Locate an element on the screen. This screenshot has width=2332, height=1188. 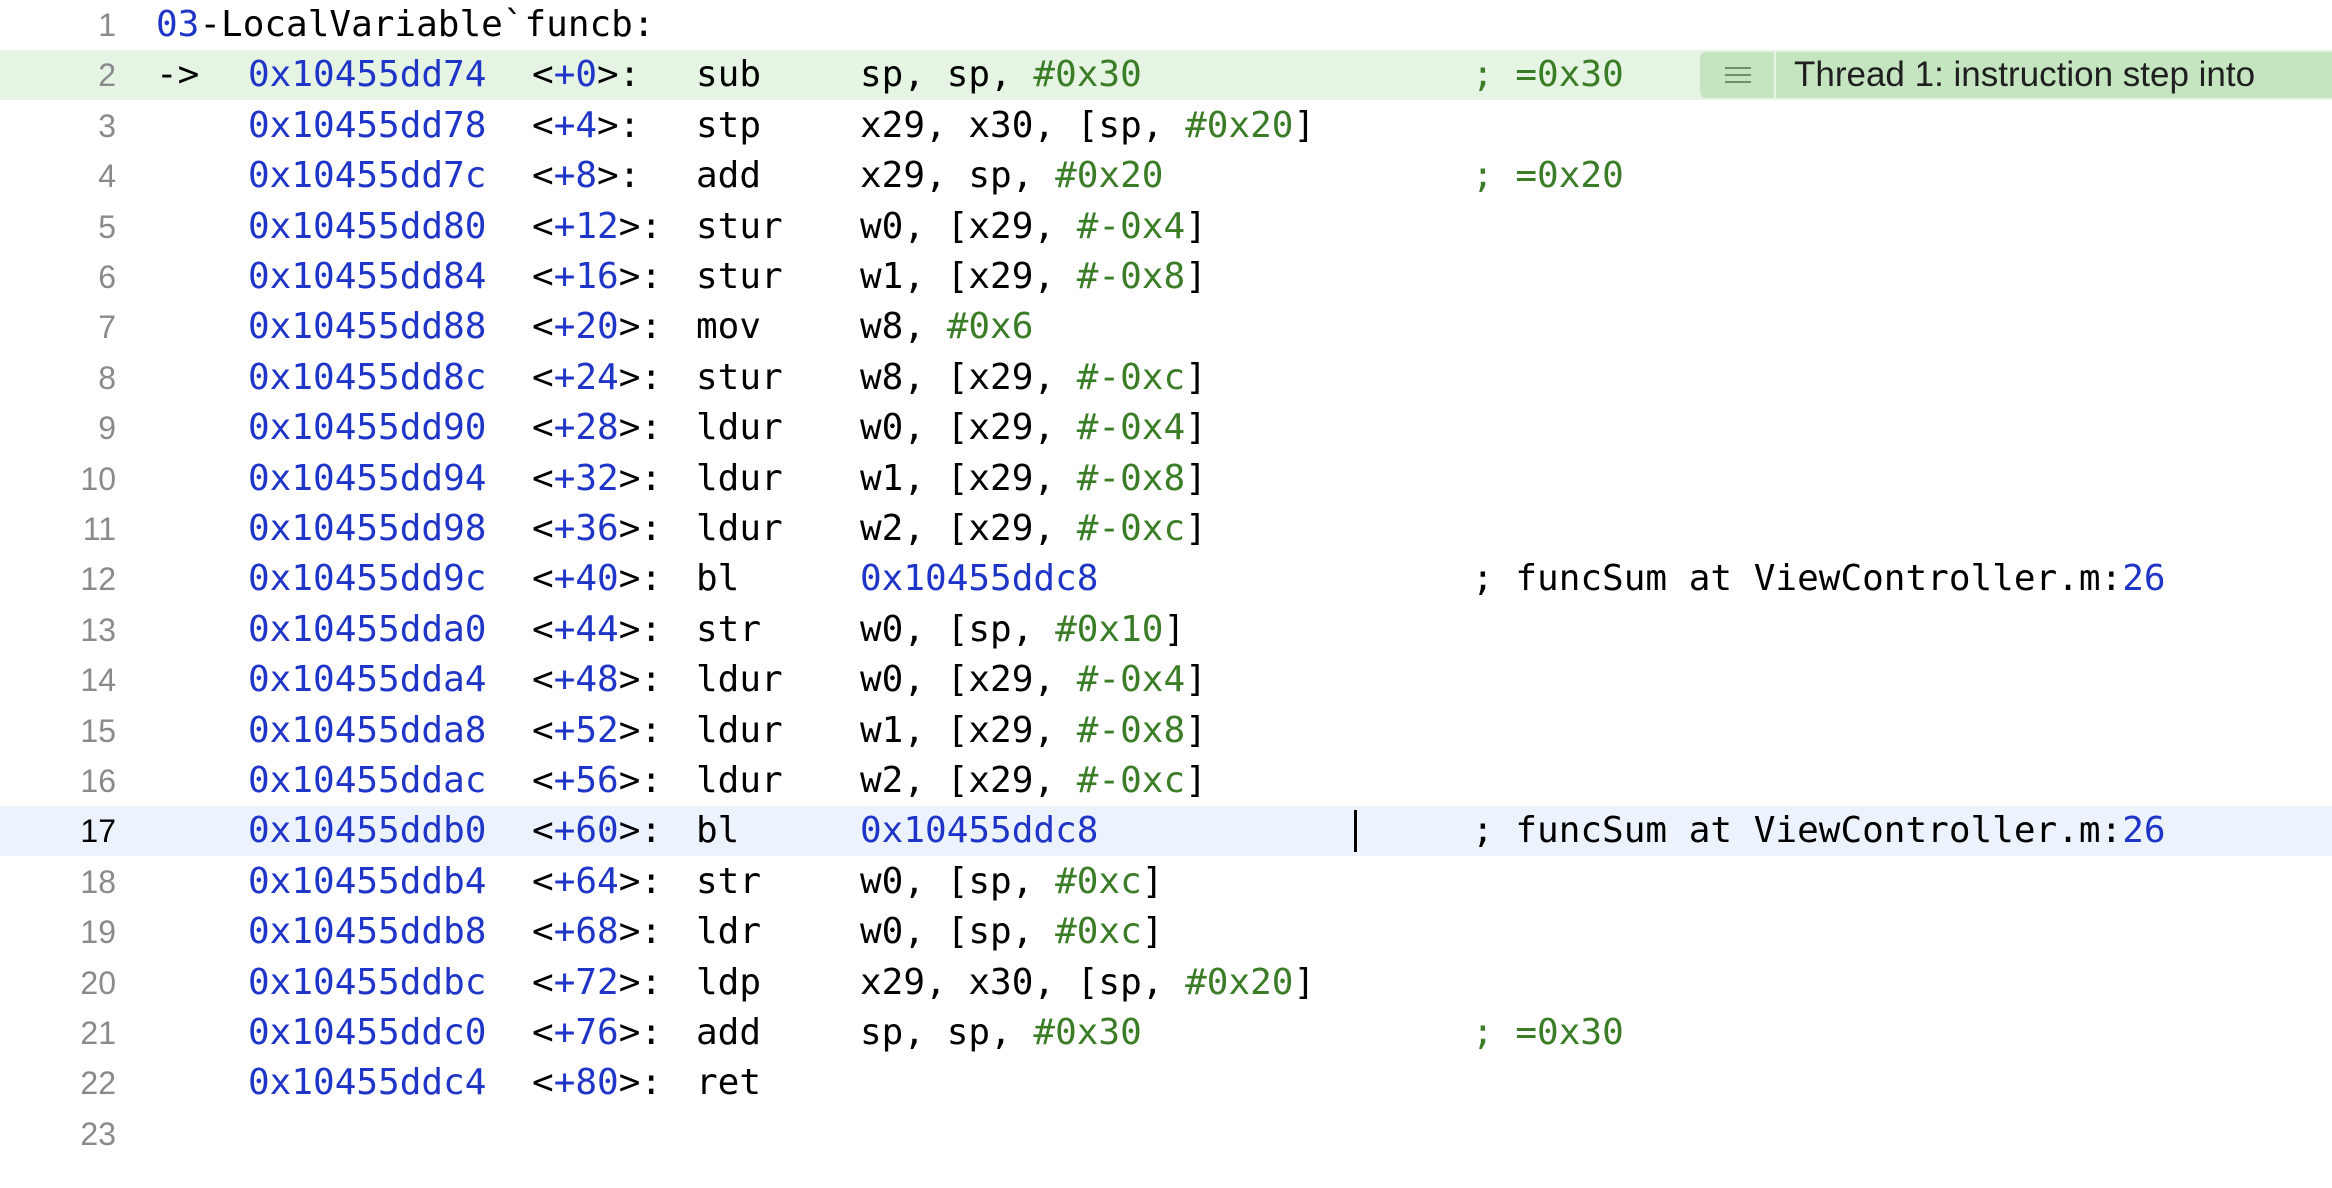
instruction-offset: <+8>: is located at coordinates (586, 176).